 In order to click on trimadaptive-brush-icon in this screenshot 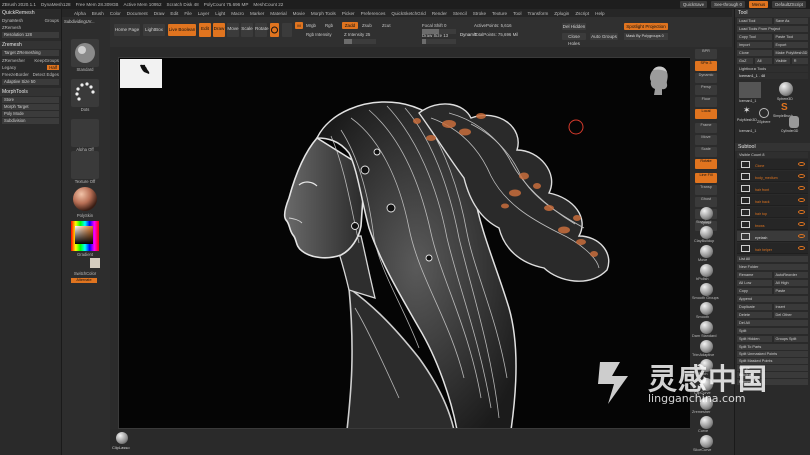, I will do `click(706, 346)`.